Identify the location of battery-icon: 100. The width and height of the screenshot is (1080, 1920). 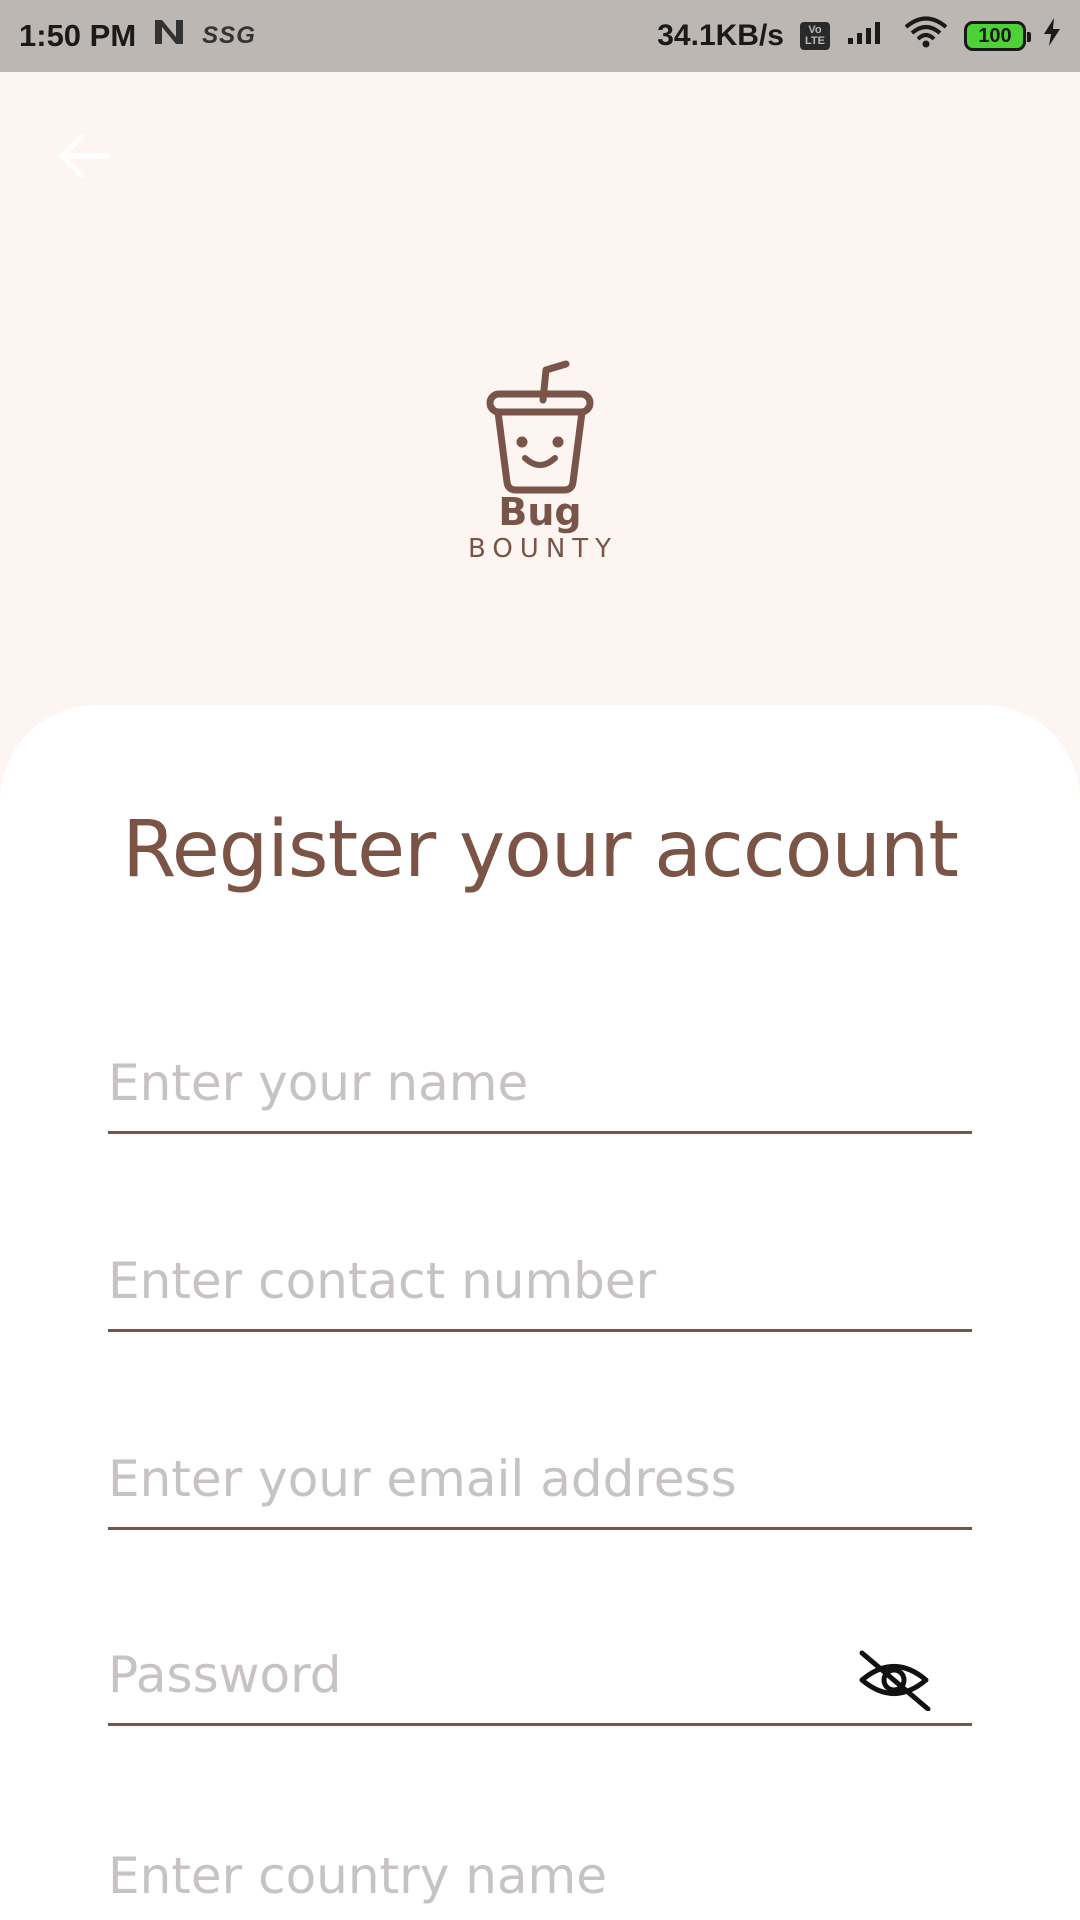
(997, 36).